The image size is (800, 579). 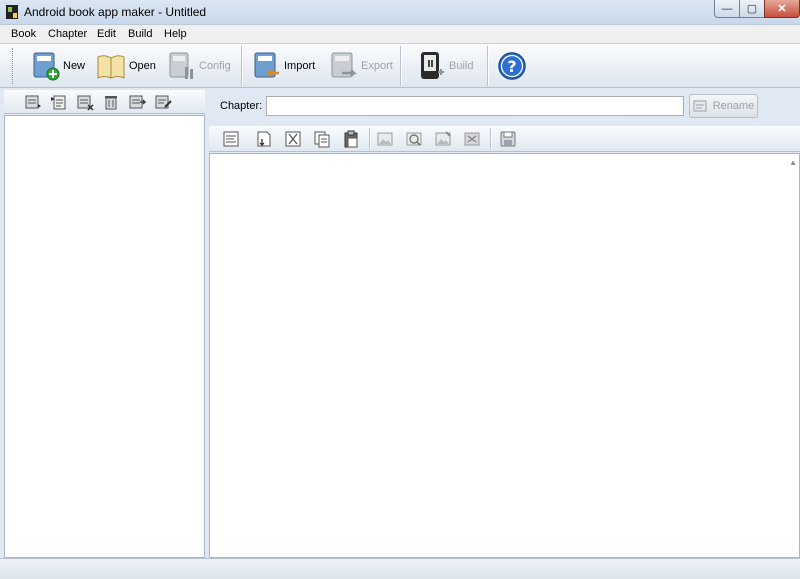 What do you see at coordinates (293, 139) in the screenshot?
I see `scissors-icon` at bounding box center [293, 139].